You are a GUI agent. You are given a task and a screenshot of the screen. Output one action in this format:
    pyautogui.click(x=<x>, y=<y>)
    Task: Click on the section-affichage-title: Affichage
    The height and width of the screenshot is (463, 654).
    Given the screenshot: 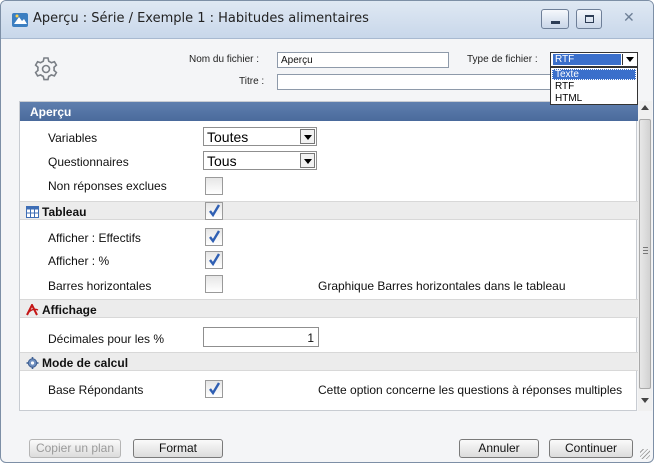 What is the action you would take?
    pyautogui.click(x=69, y=310)
    